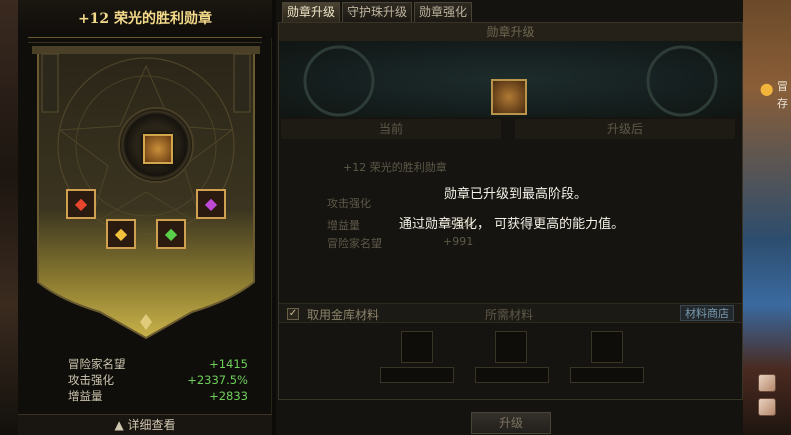  I want to click on upgrade-hero, so click(510, 79).